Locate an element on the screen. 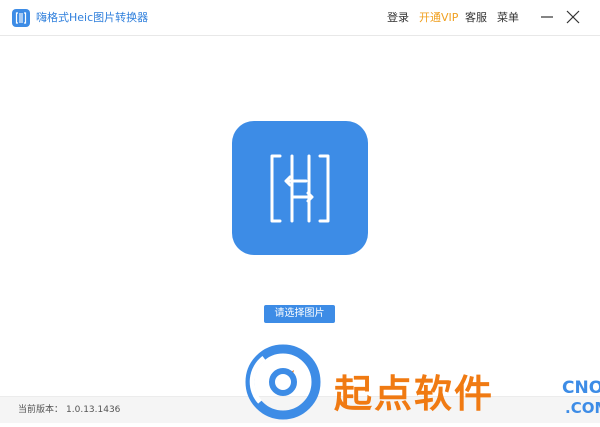  close-icon is located at coordinates (573, 17).